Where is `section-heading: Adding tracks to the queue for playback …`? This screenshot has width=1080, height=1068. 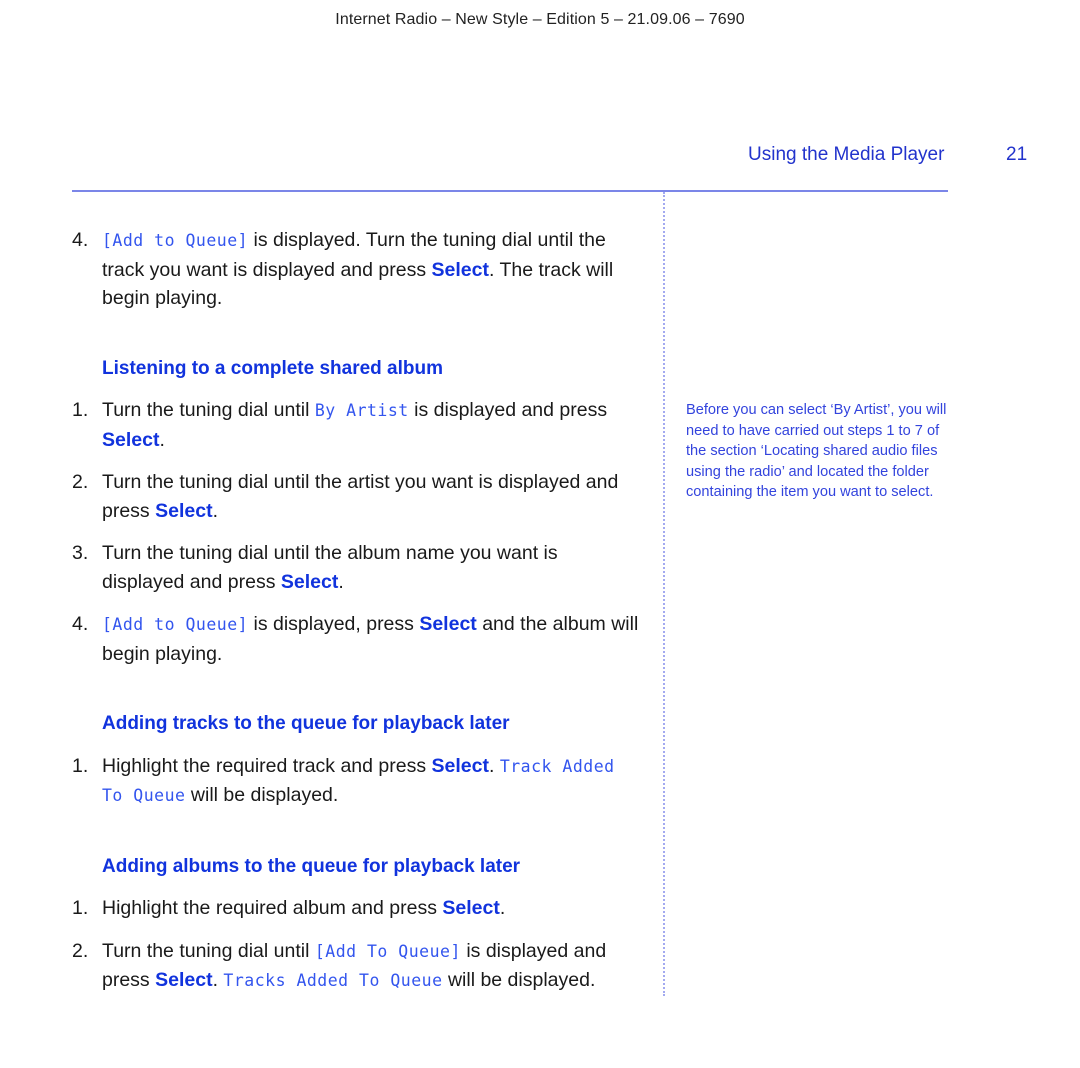 section-heading: Adding tracks to the queue for playback … is located at coordinates (306, 723).